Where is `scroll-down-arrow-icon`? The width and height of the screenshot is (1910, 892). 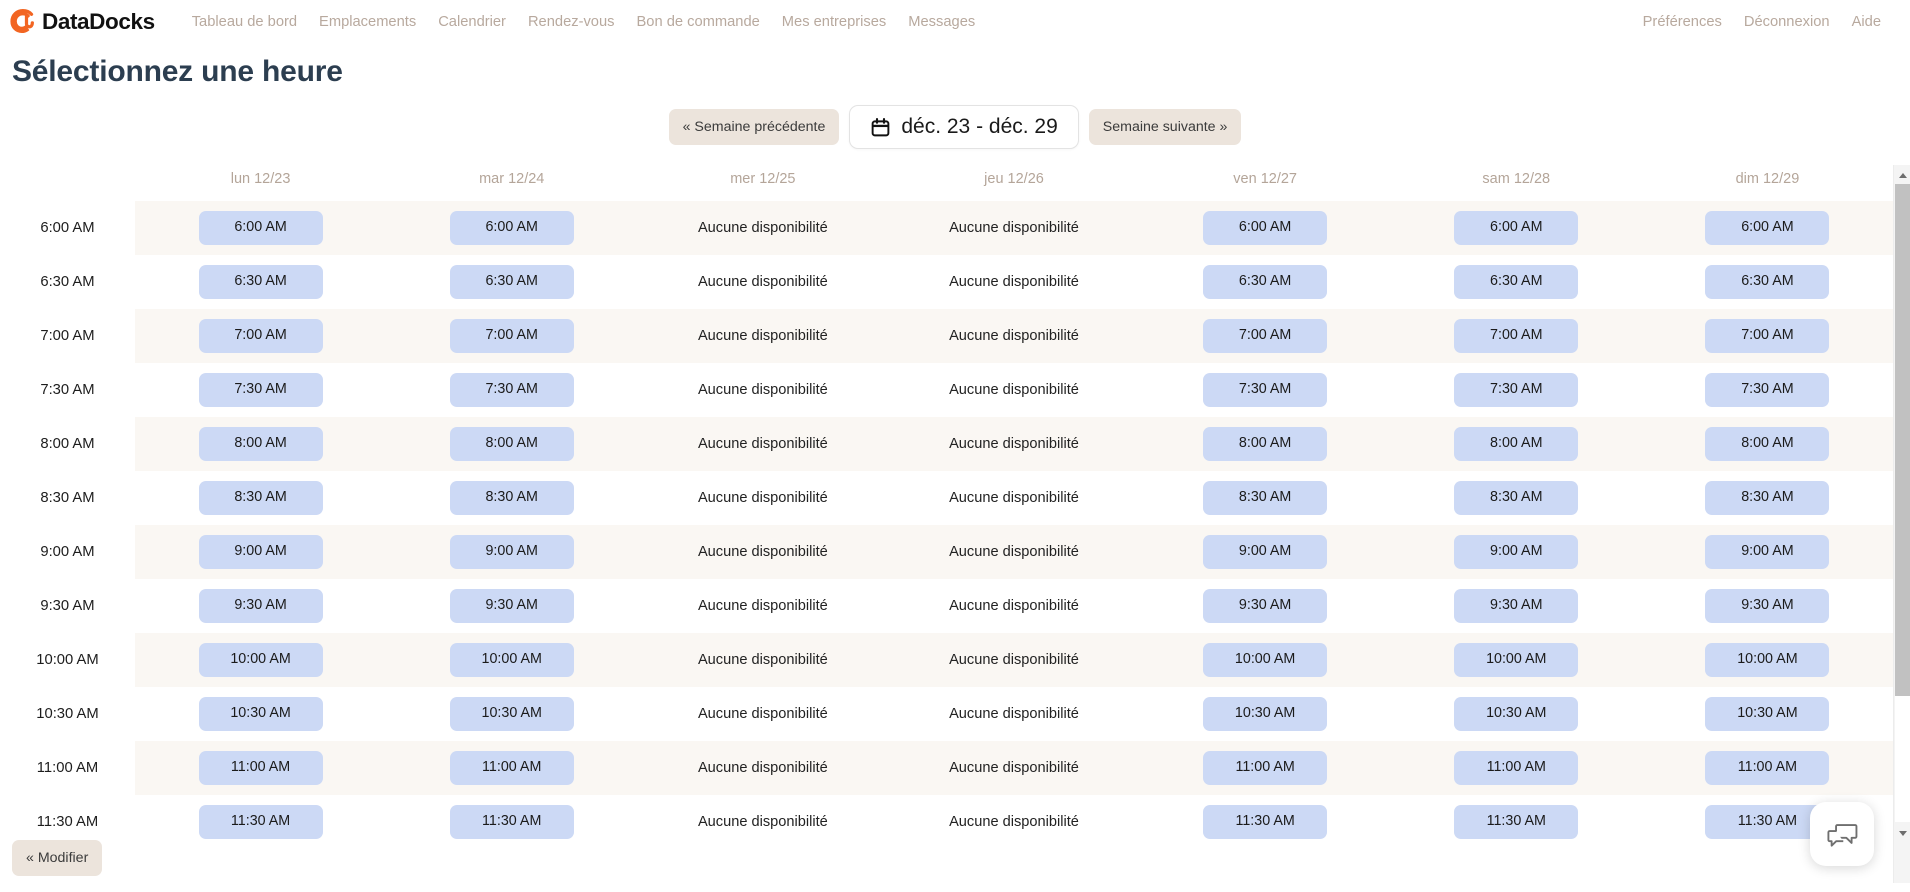
scroll-down-arrow-icon is located at coordinates (1902, 833).